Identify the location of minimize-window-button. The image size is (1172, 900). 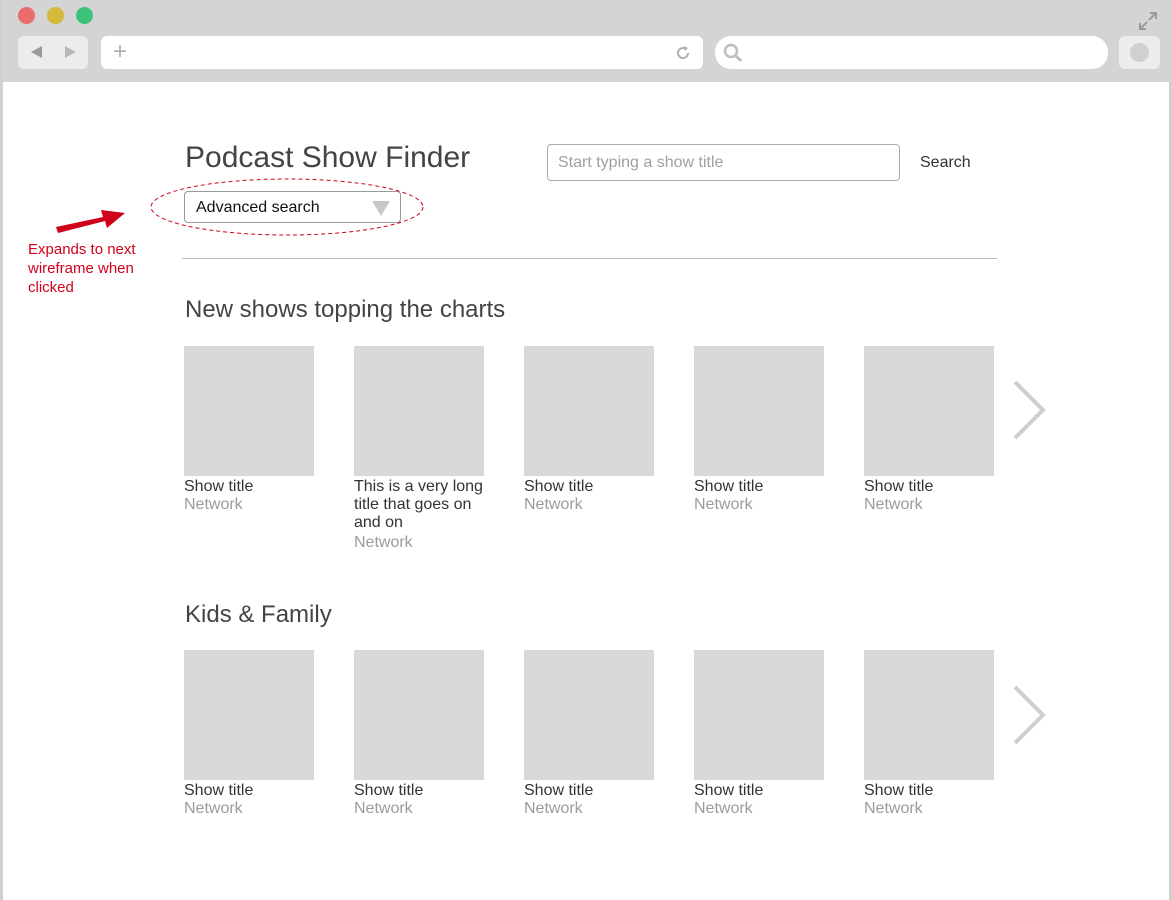
(55, 15).